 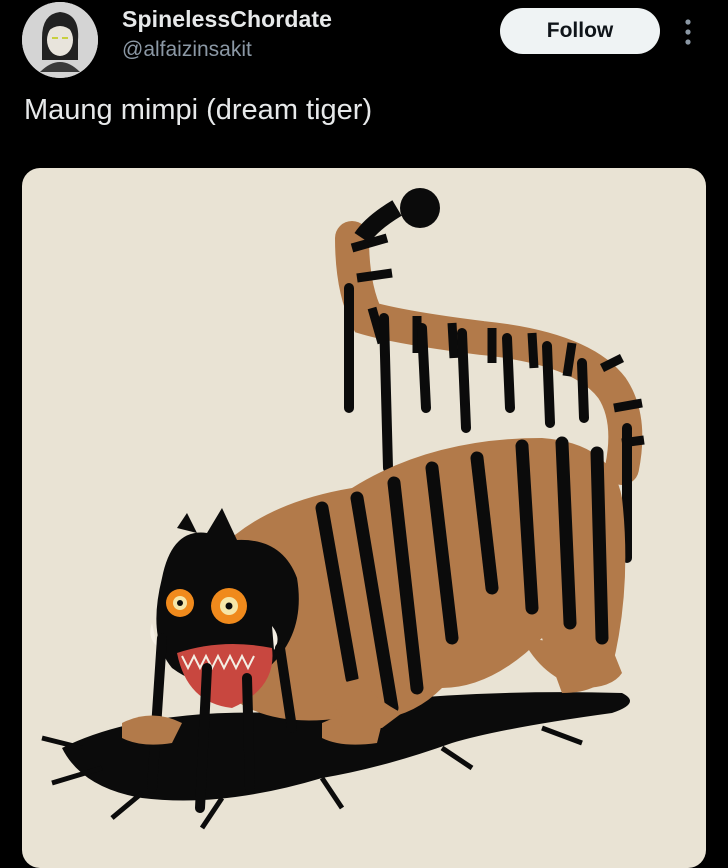 What do you see at coordinates (227, 19) in the screenshot?
I see `author-display-name: SpinelessChordate` at bounding box center [227, 19].